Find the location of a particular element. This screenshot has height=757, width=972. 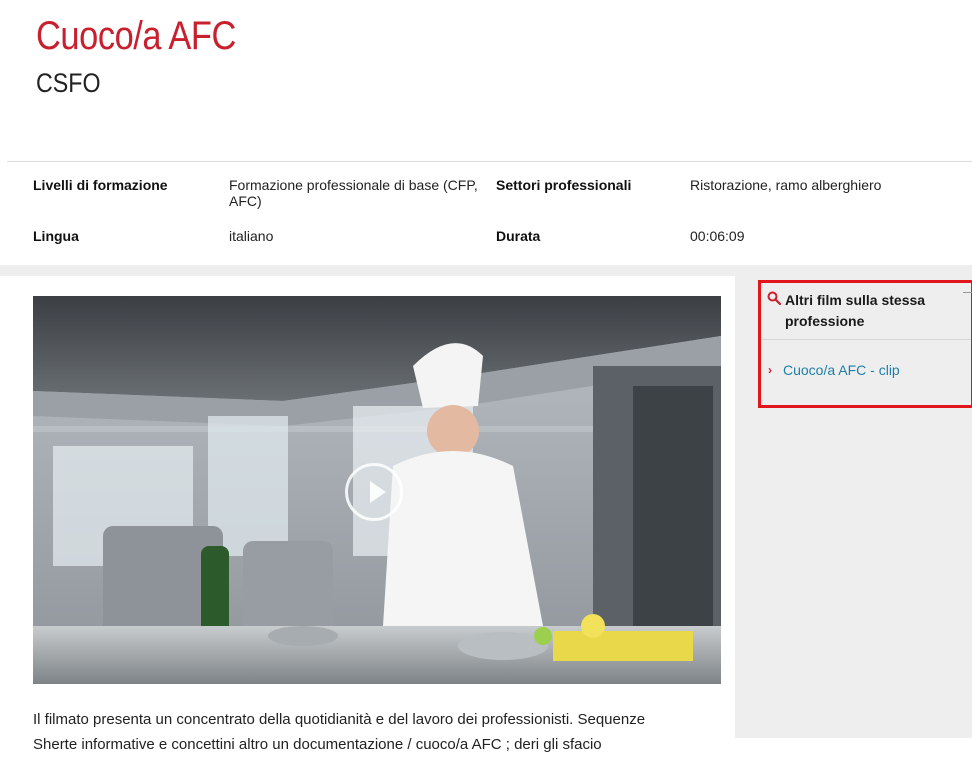

collapse-icon is located at coordinates (967, 292).